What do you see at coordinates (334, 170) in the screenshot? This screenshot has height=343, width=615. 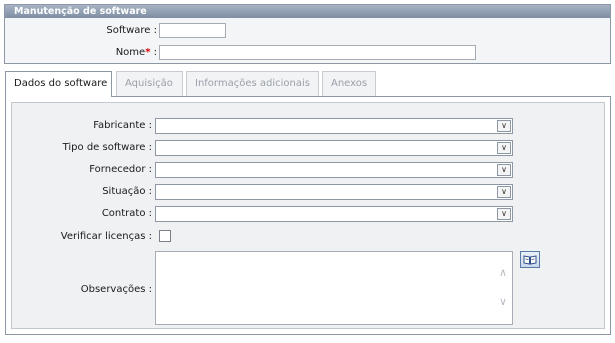 I see `fornecedor-select: ∨` at bounding box center [334, 170].